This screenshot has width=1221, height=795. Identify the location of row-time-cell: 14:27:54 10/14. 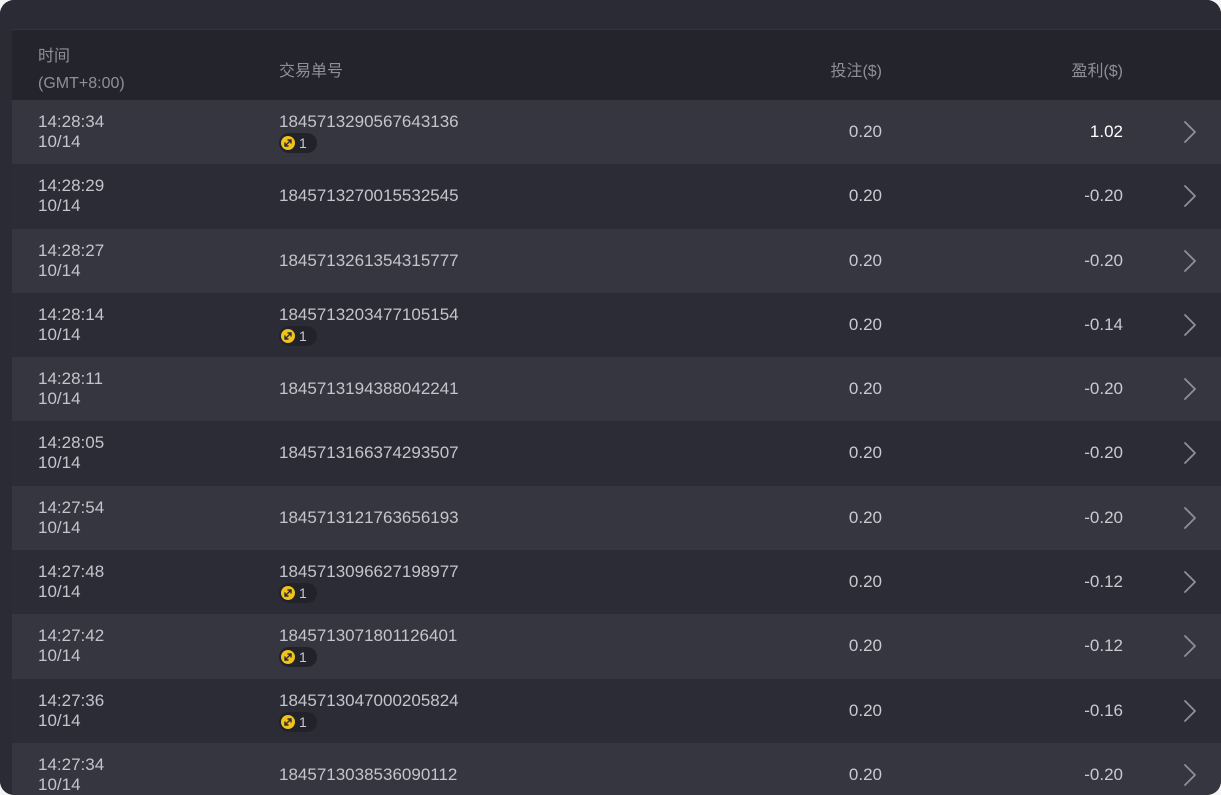
(71, 518).